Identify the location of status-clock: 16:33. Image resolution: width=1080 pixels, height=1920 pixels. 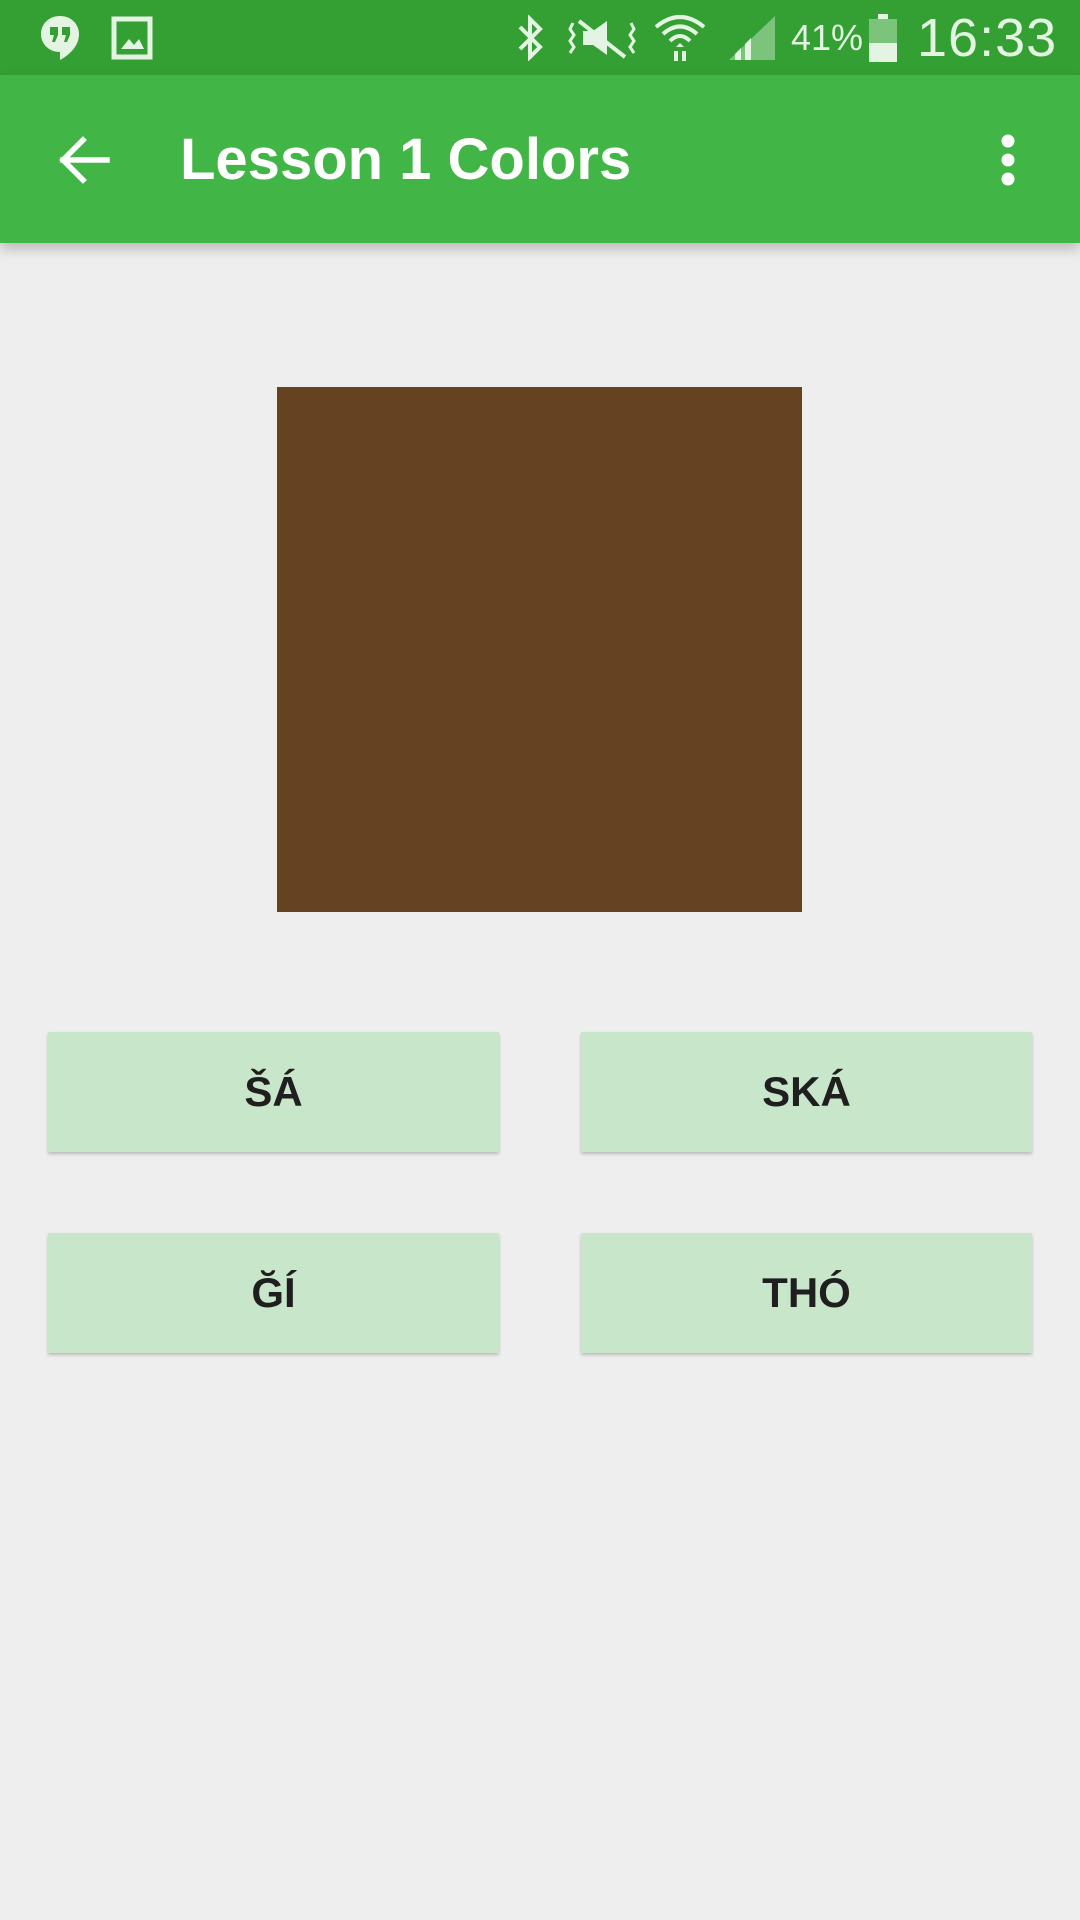
(987, 37).